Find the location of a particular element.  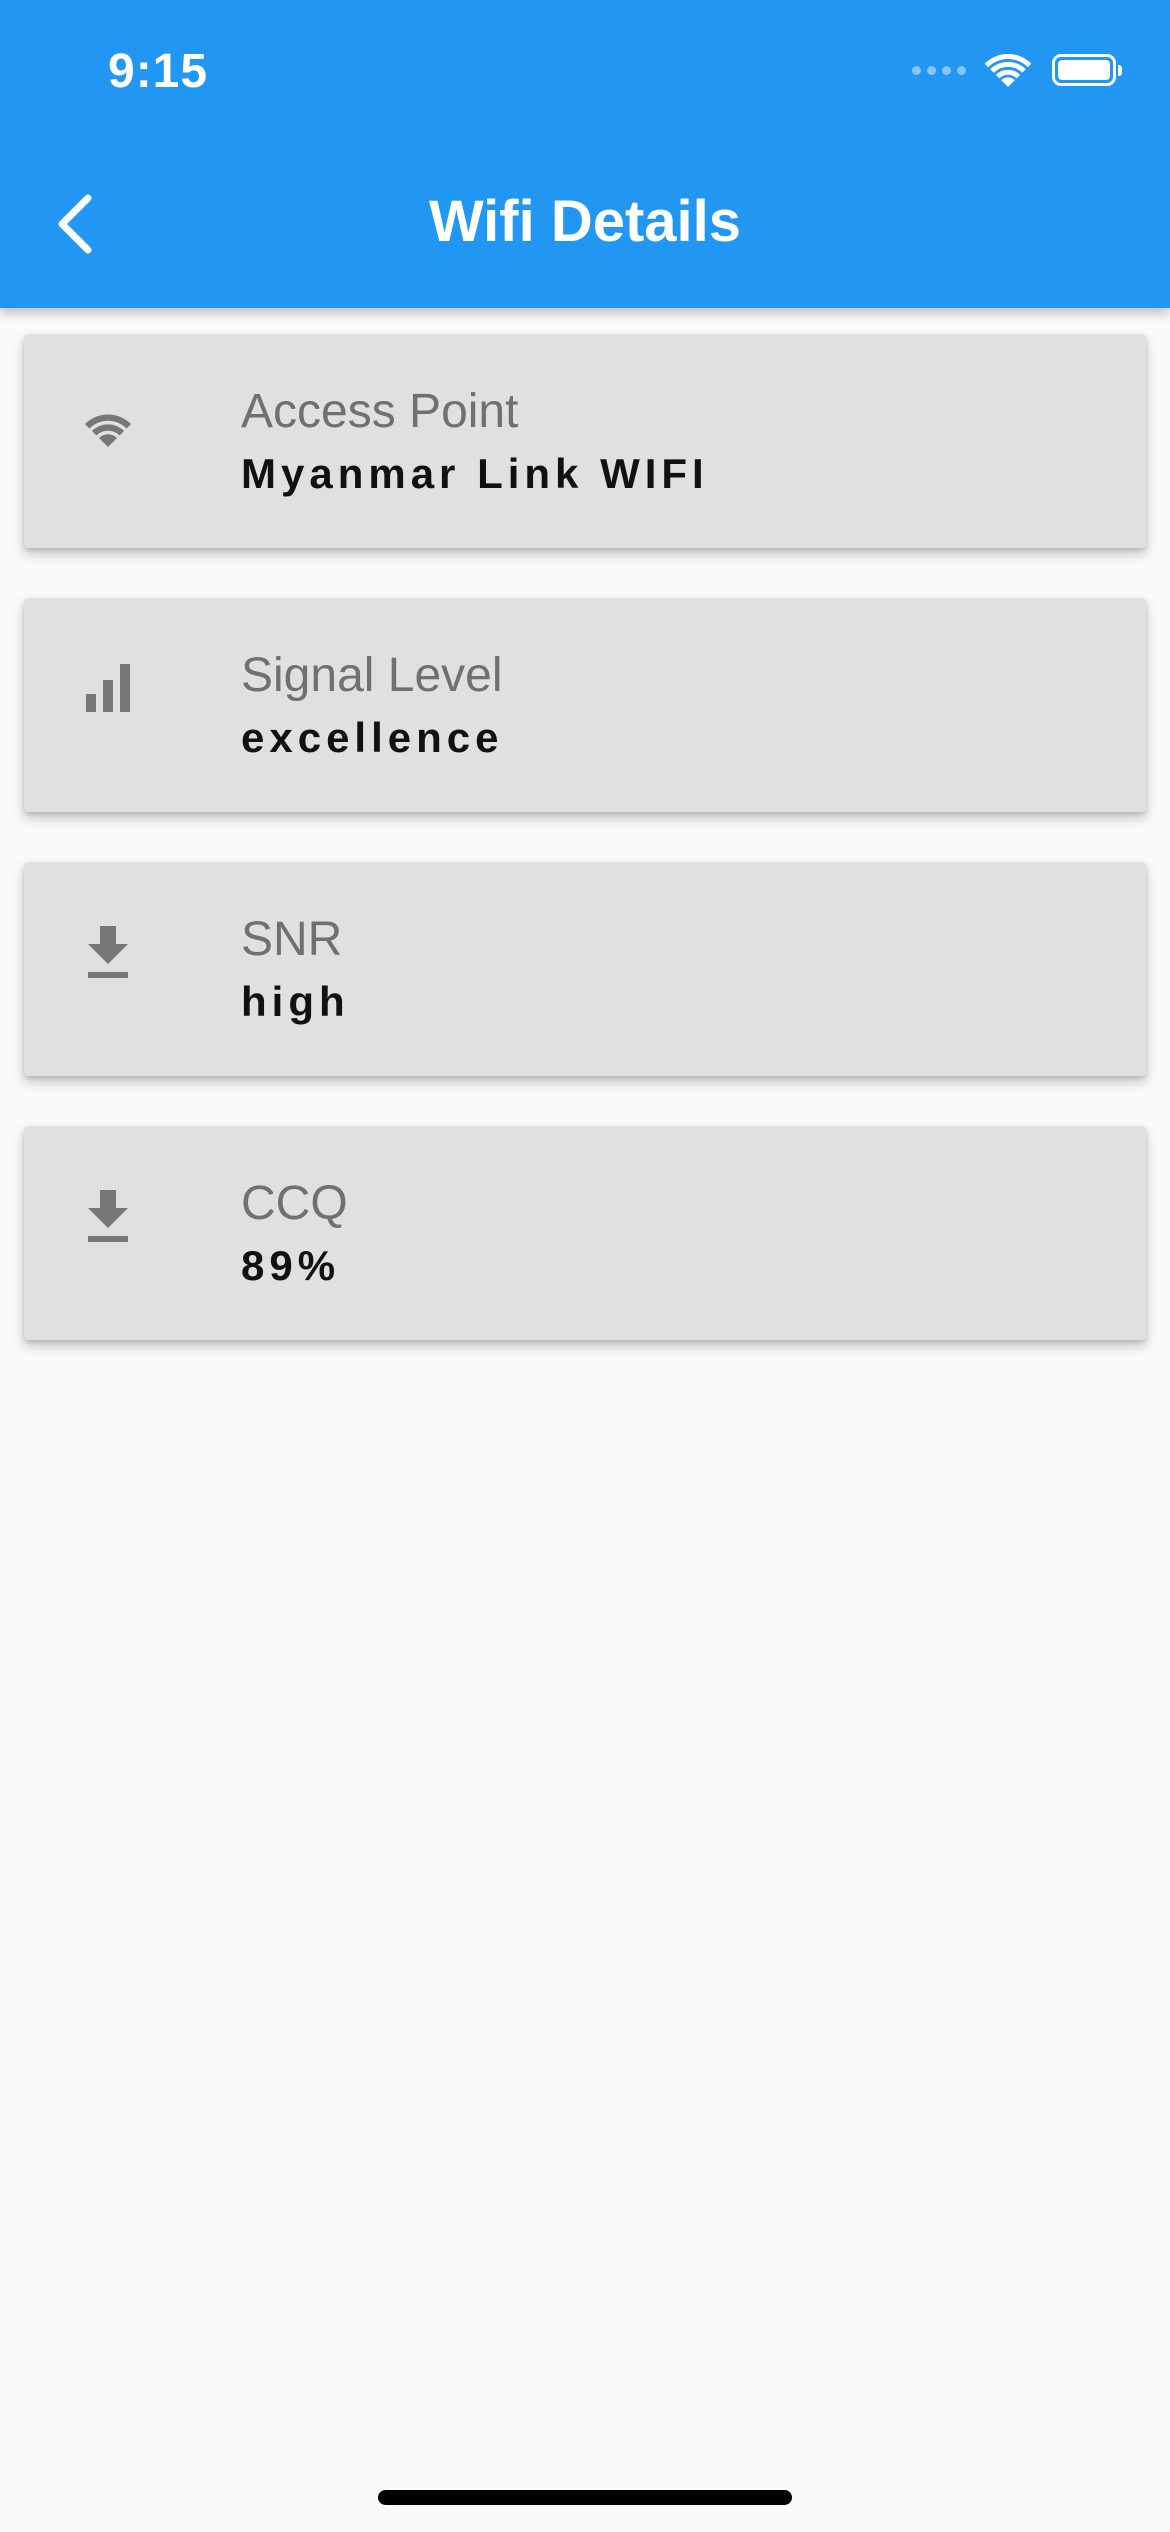

battery-icon is located at coordinates (1087, 70).